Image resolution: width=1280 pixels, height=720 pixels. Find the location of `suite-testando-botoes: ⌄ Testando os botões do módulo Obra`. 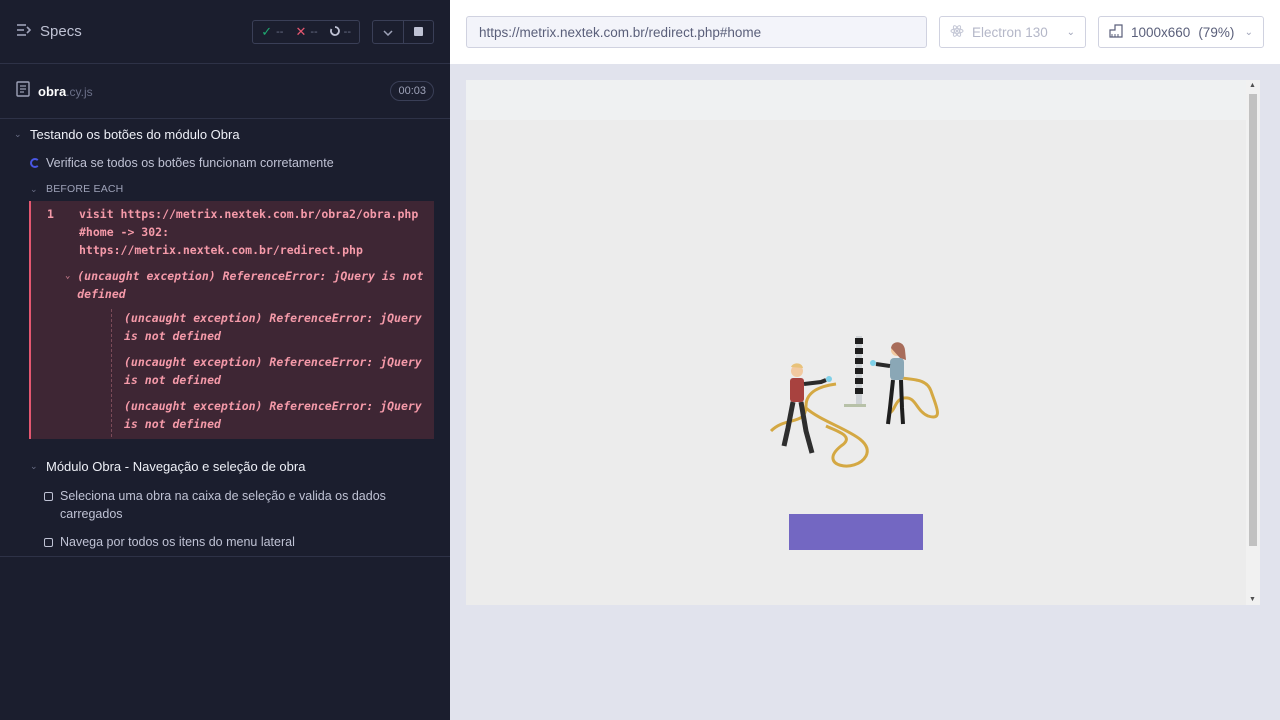

suite-testando-botoes: ⌄ Testando os botões do módulo Obra is located at coordinates (225, 134).